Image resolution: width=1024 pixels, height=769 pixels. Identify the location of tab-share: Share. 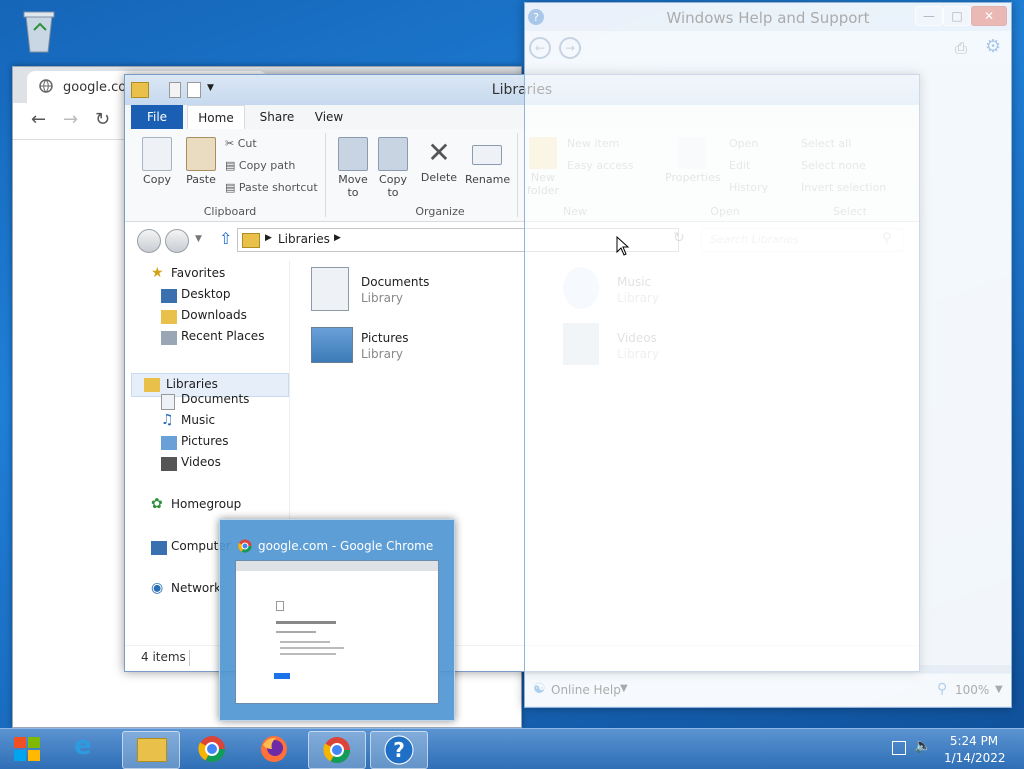
(277, 117).